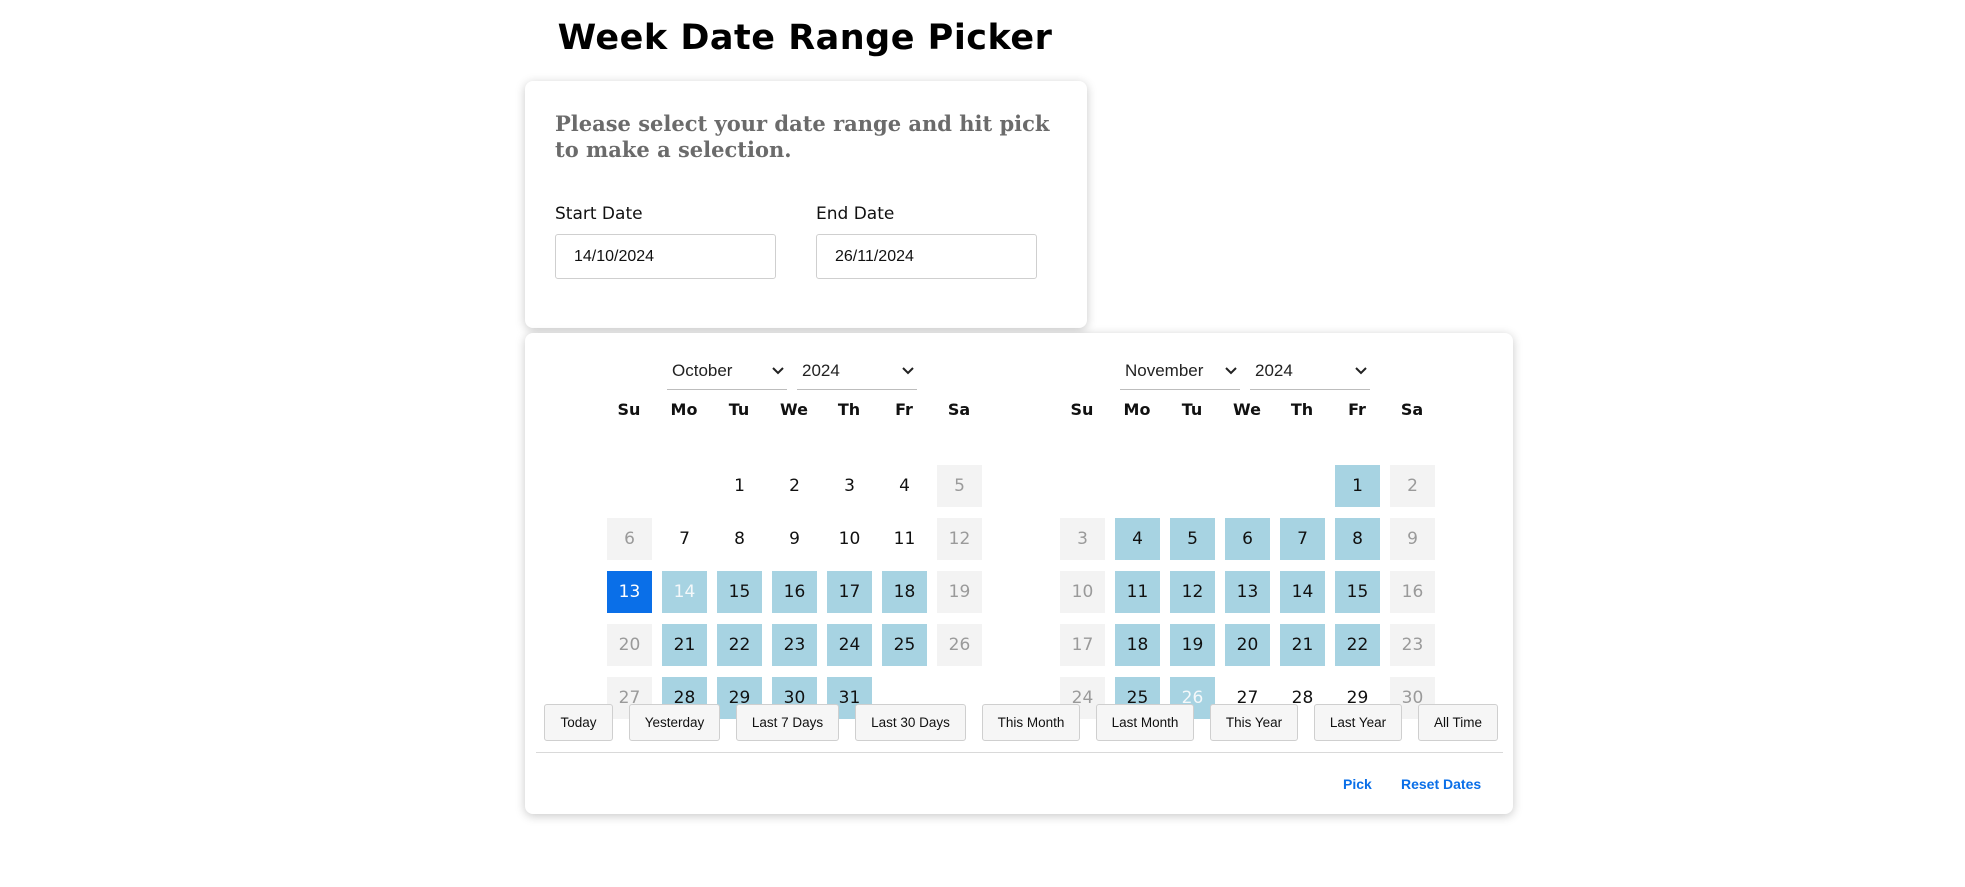 The height and width of the screenshot is (887, 1965). Describe the element at coordinates (855, 214) in the screenshot. I see `end-date-label: End Date` at that location.